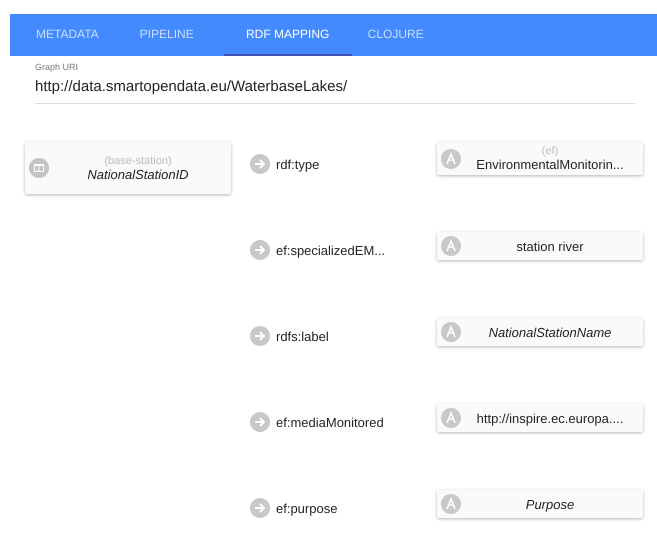 The width and height of the screenshot is (657, 538). What do you see at coordinates (57, 67) in the screenshot?
I see `field-label: Graph URI` at bounding box center [57, 67].